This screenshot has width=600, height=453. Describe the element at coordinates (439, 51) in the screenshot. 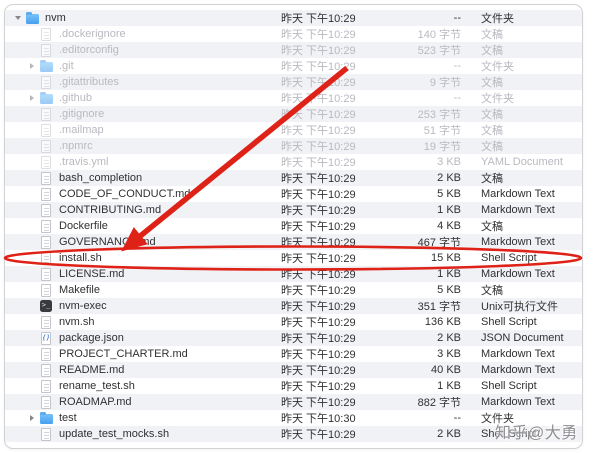

I see `file-size: 523 字节` at that location.